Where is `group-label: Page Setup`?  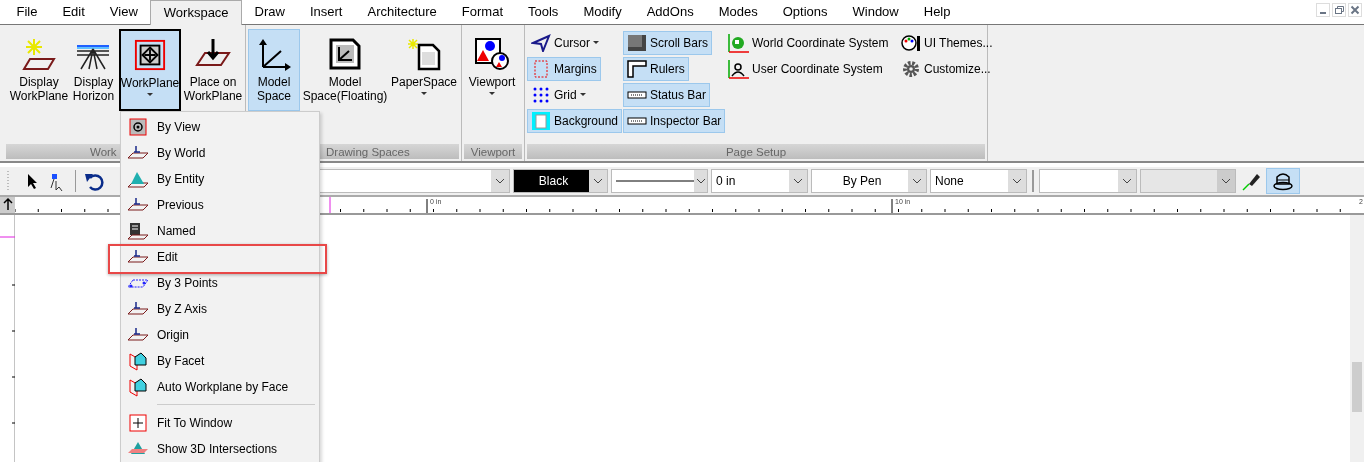
group-label: Page Setup is located at coordinates (756, 151).